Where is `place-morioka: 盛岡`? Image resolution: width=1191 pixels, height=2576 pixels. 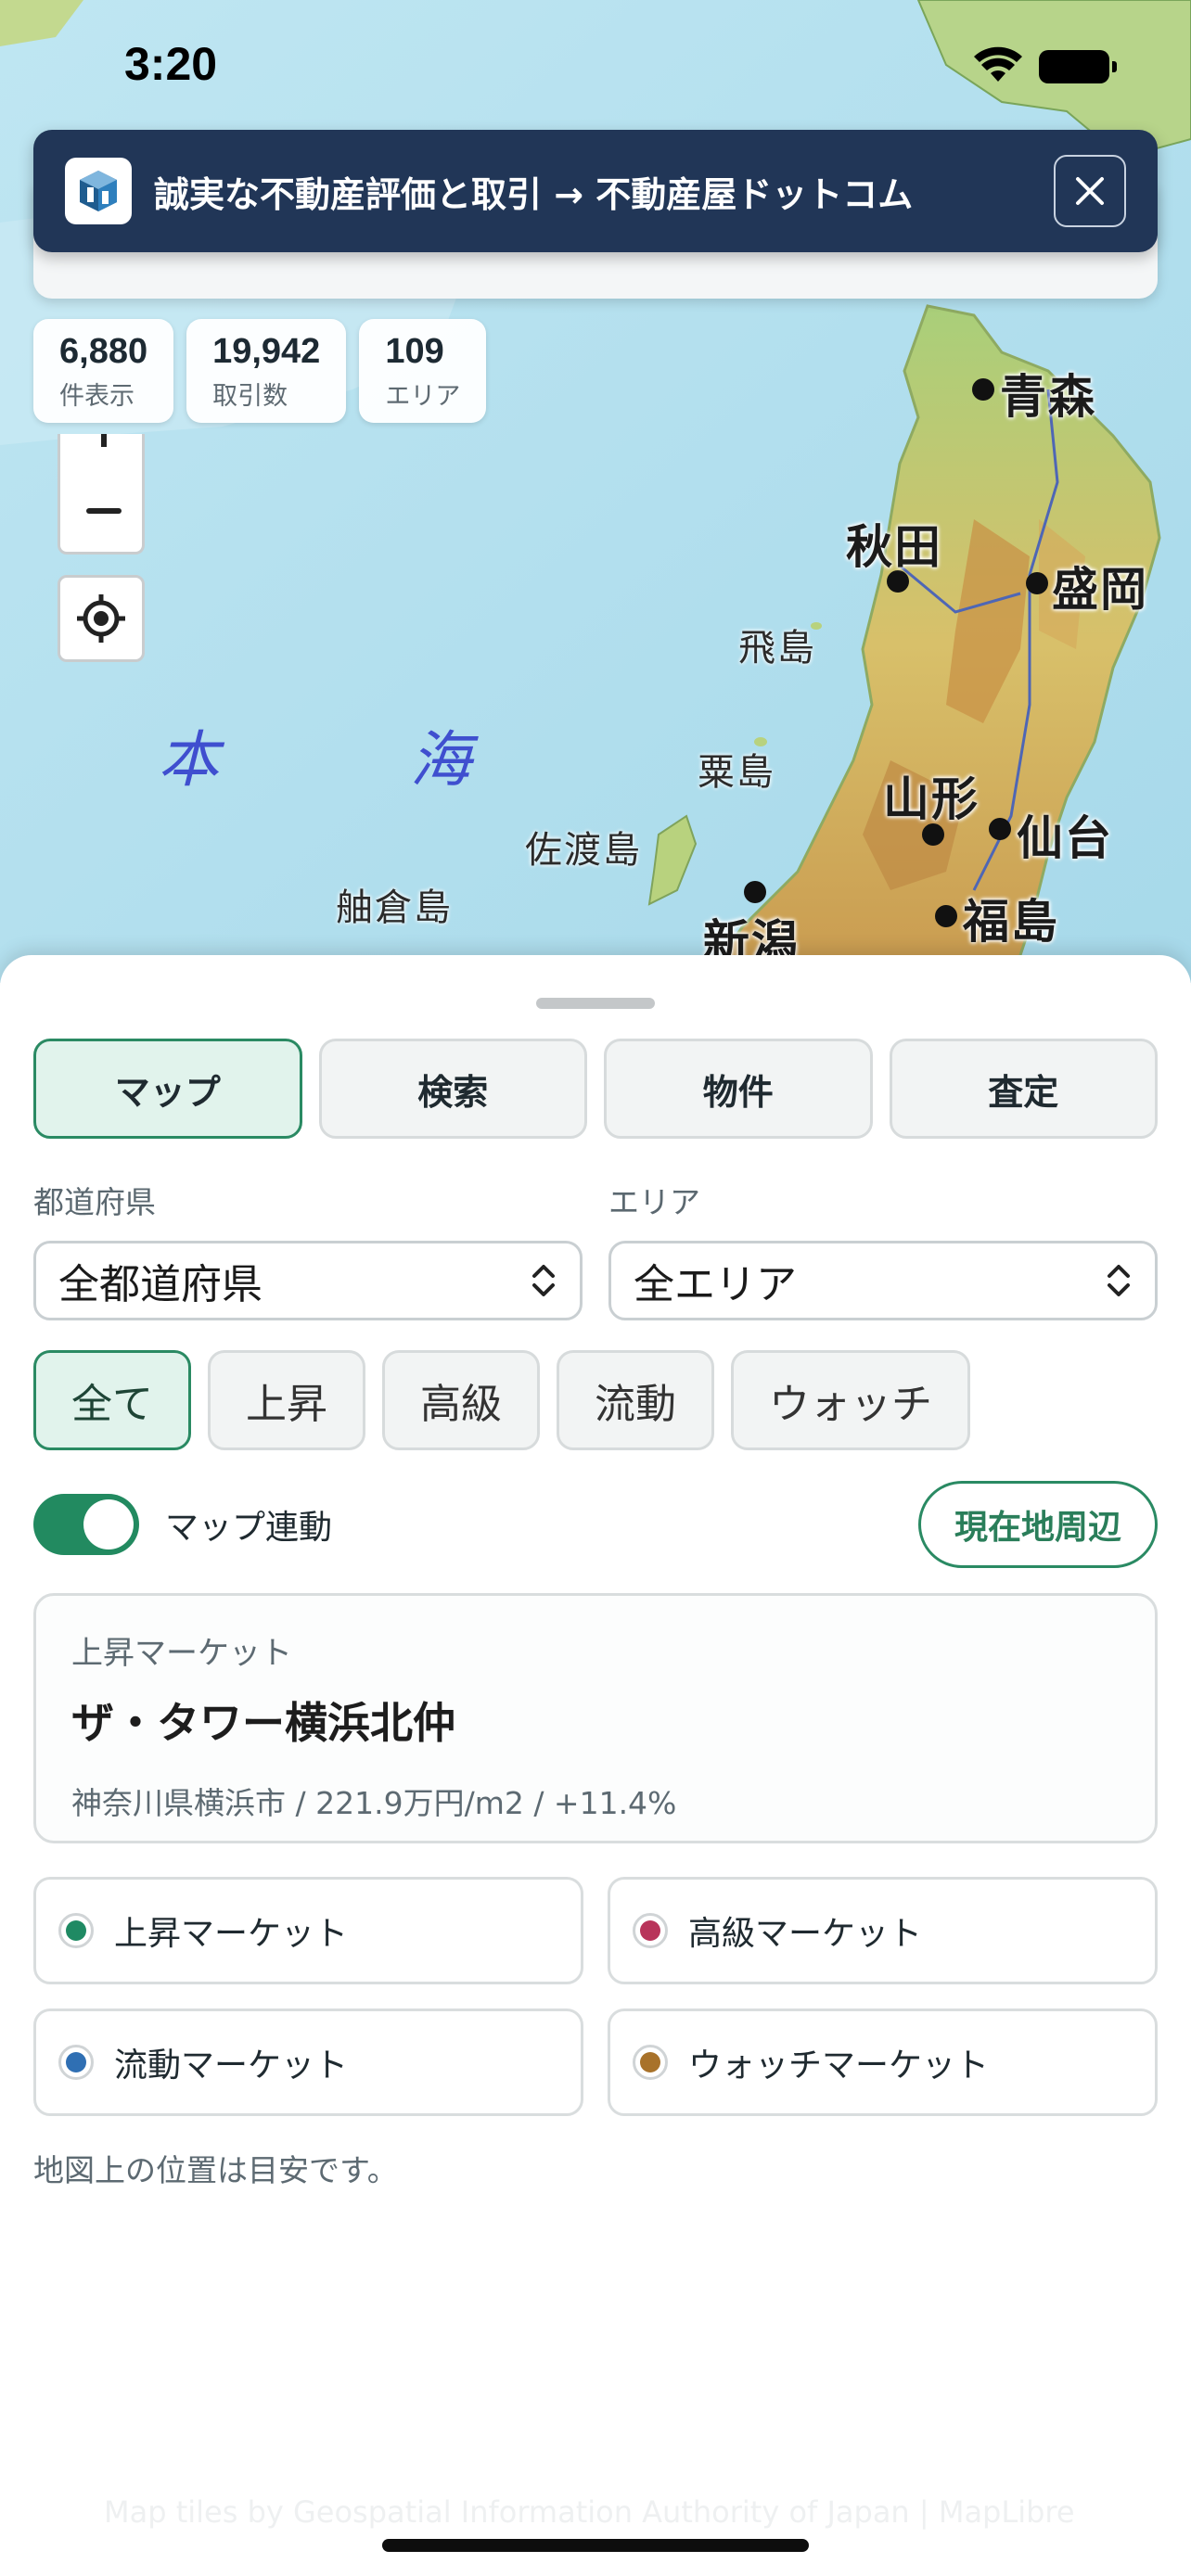
place-morioka: 盛岡 is located at coordinates (1100, 590).